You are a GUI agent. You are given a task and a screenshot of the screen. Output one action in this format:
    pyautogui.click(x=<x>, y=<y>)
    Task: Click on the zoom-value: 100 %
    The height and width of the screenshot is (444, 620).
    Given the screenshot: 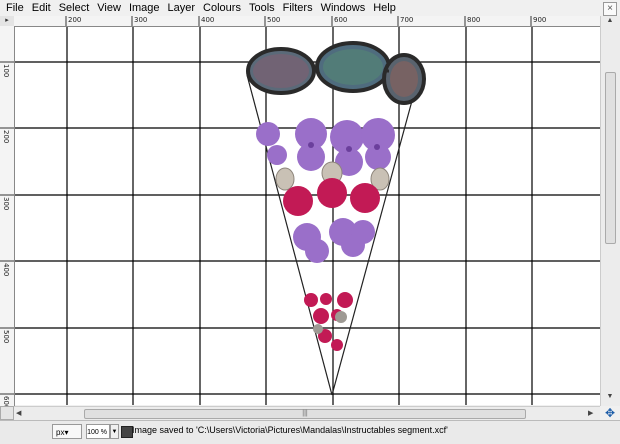 What is the action you would take?
    pyautogui.click(x=97, y=432)
    